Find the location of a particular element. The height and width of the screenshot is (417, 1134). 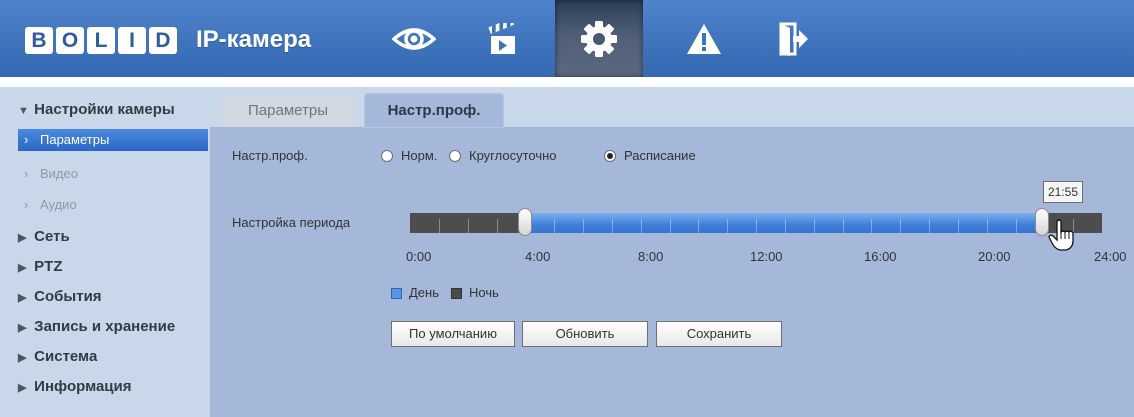

axis-label: 0:00 is located at coordinates (419, 256).